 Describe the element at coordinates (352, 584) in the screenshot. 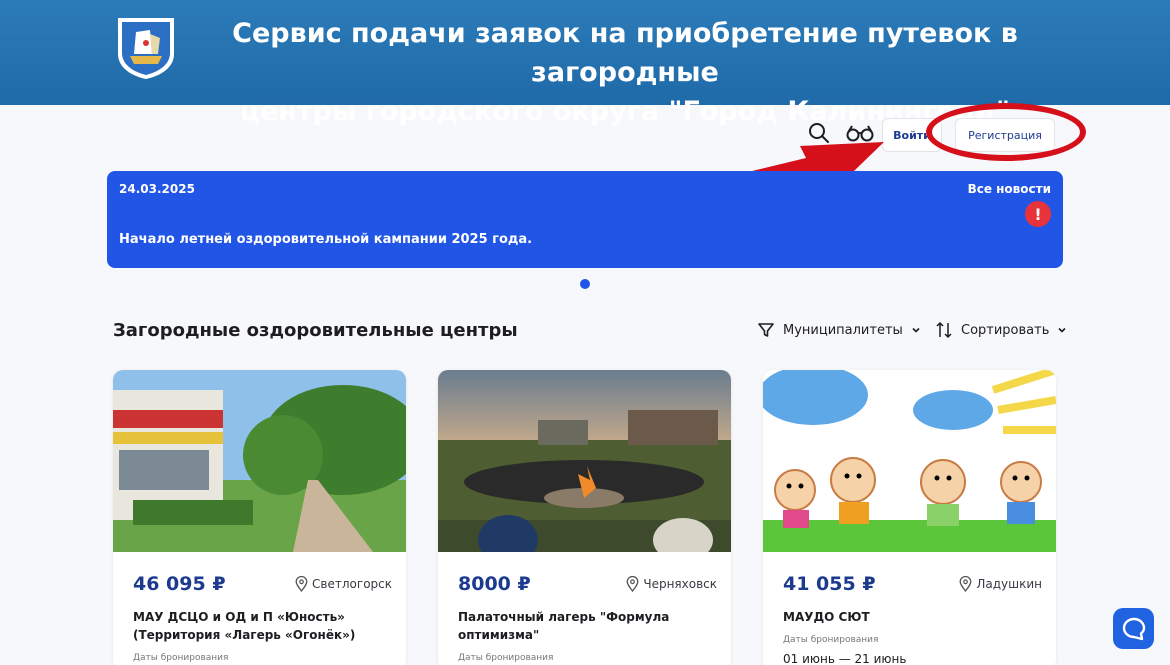

I see `card-location-label: Светлогорск` at that location.